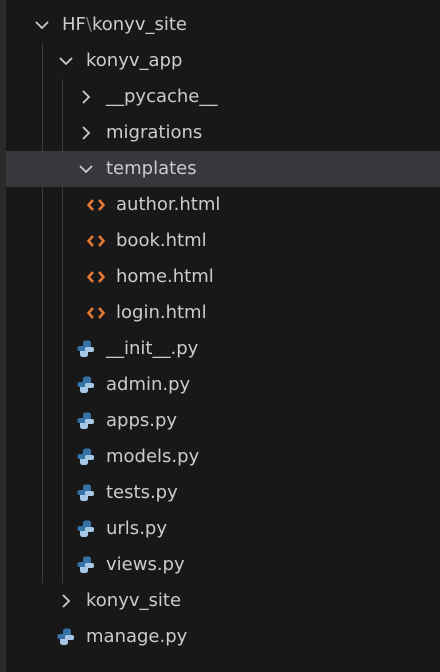 The width and height of the screenshot is (440, 672). Describe the element at coordinates (223, 565) in the screenshot. I see `tree-file-views-py: views.py` at that location.